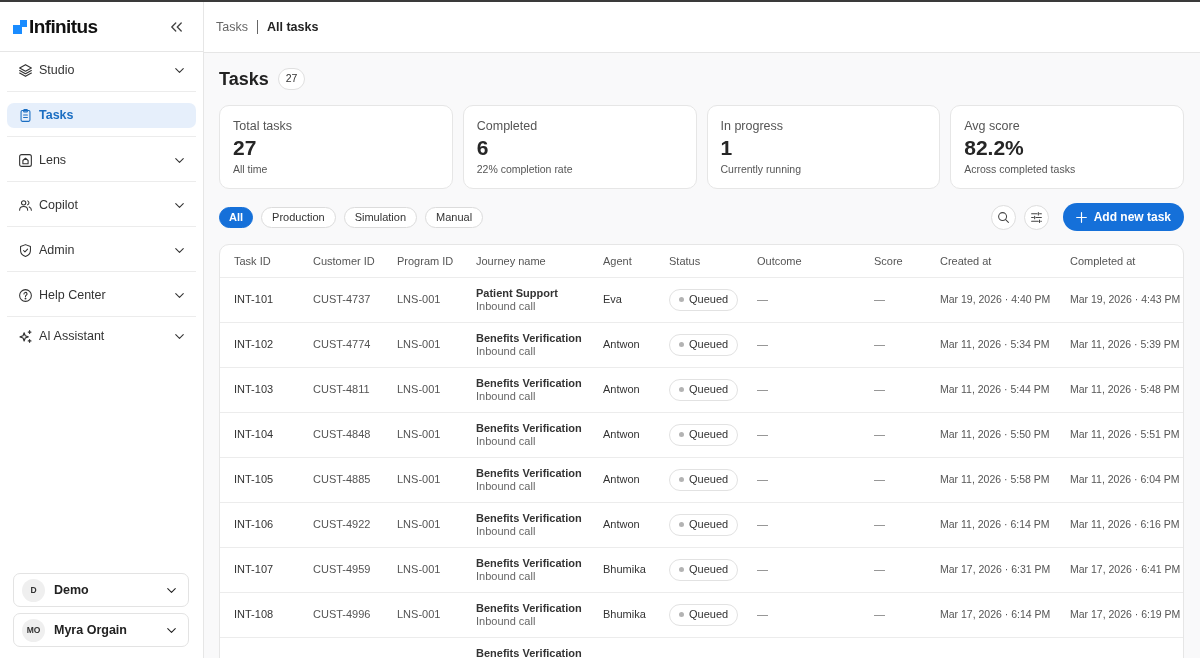 The width and height of the screenshot is (1200, 658). Describe the element at coordinates (752, 126) in the screenshot. I see `stat-label: In progress` at that location.